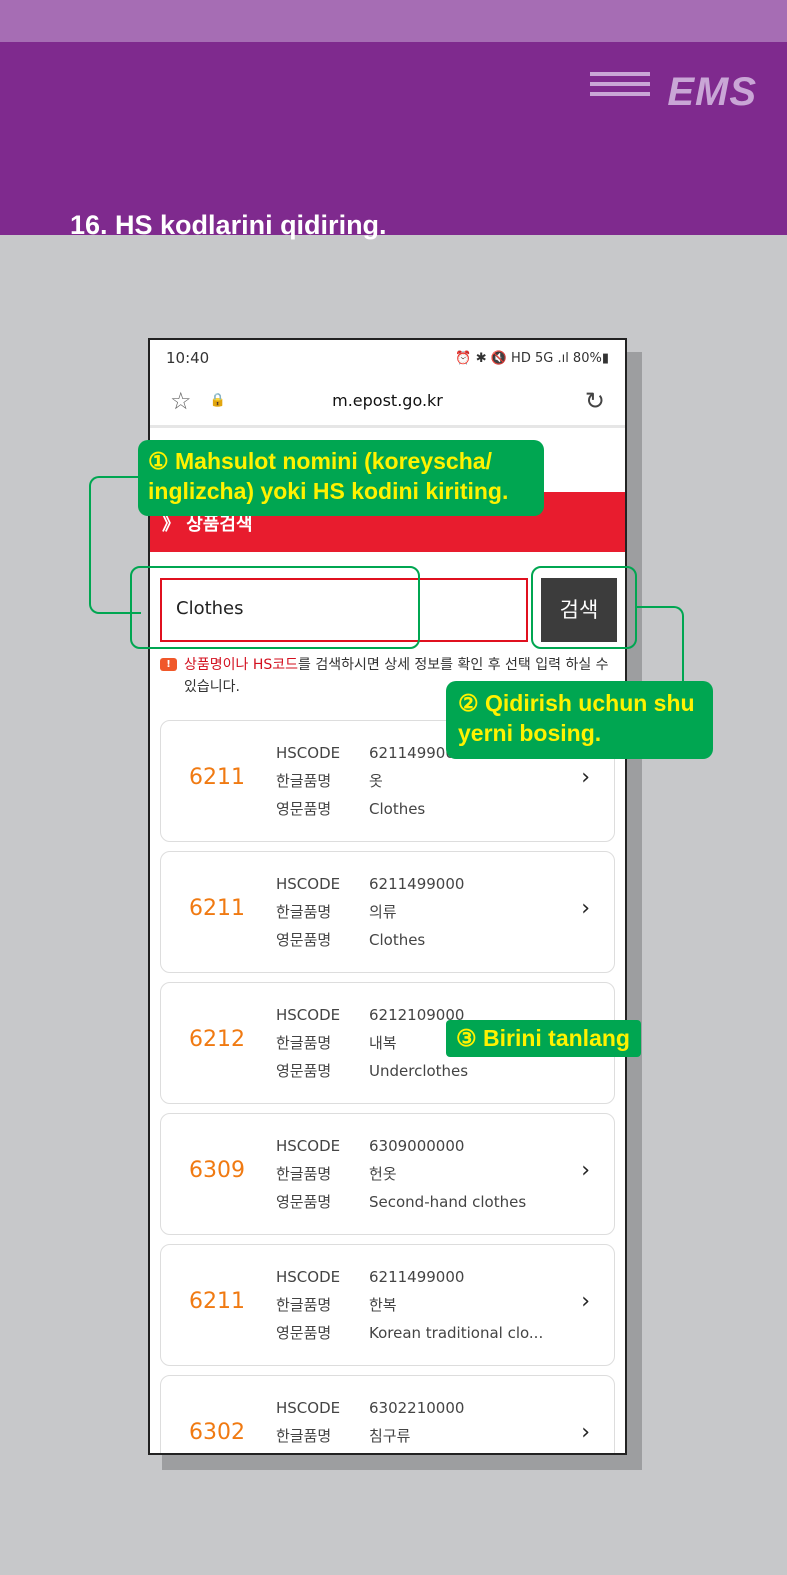 This screenshot has width=787, height=1575. I want to click on top-band, so click(393, 21).